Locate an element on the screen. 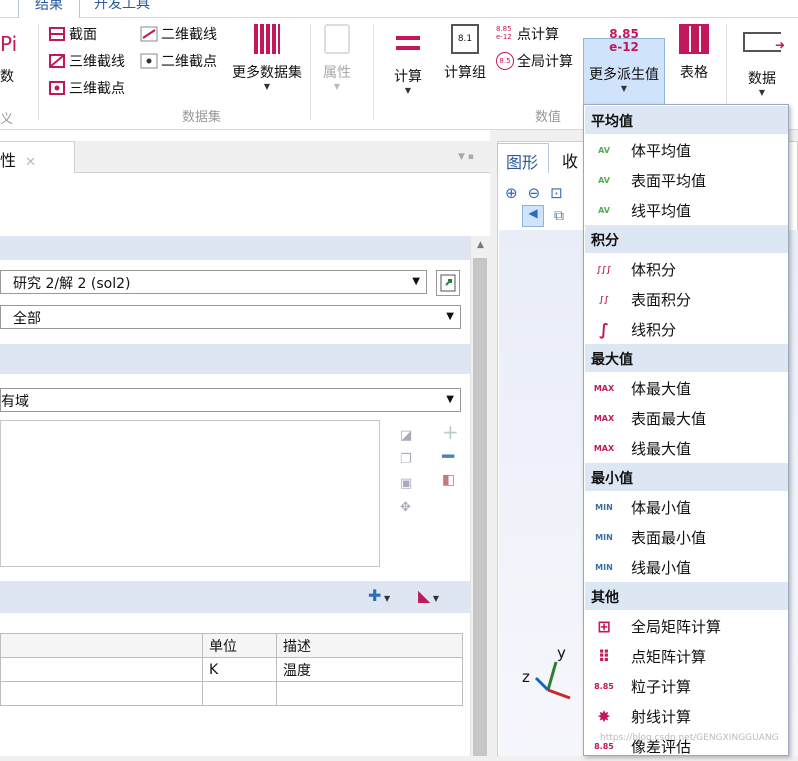  eval-icon: ∫∫∫ is located at coordinates (604, 269).